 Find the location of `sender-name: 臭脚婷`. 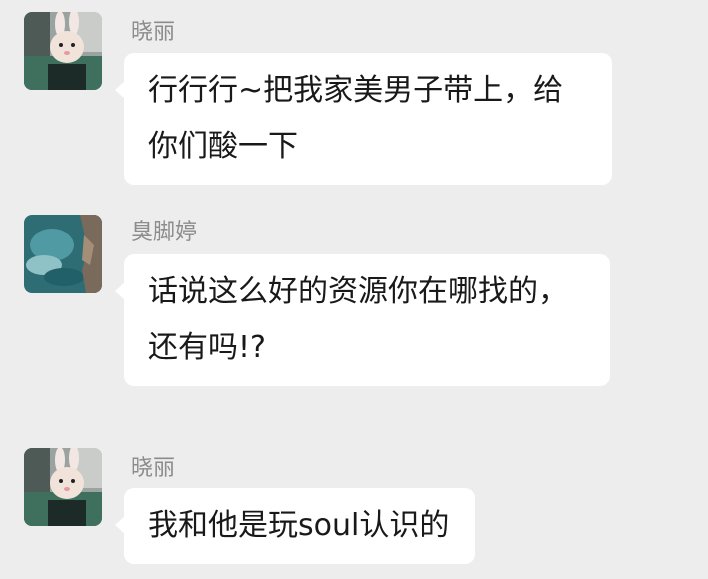

sender-name: 臭脚婷 is located at coordinates (164, 232).